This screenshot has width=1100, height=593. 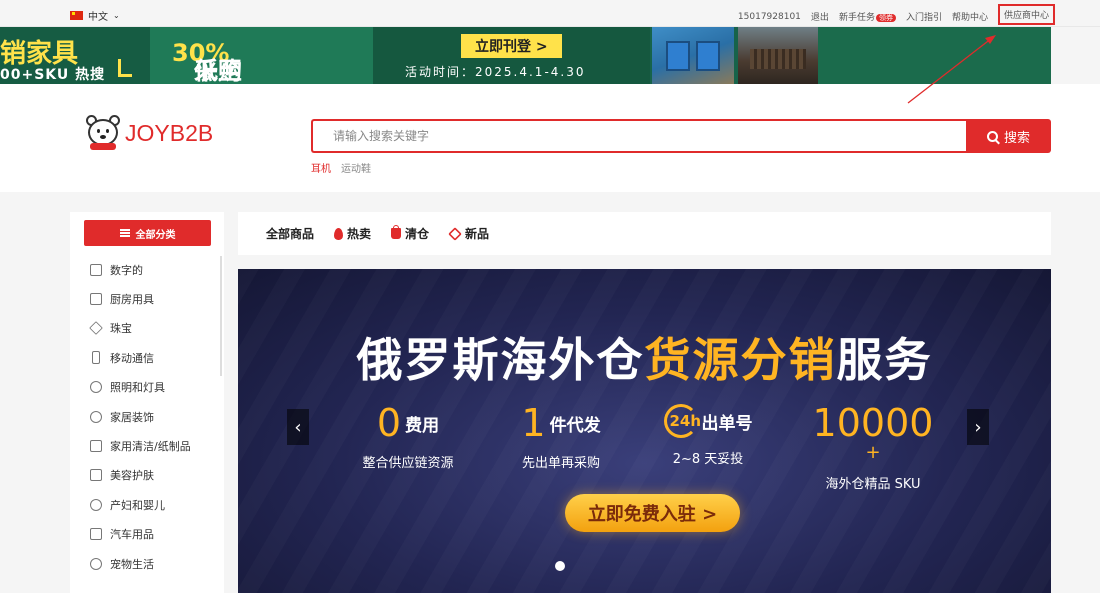 What do you see at coordinates (125, 68) in the screenshot?
I see `growth-chart-icon` at bounding box center [125, 68].